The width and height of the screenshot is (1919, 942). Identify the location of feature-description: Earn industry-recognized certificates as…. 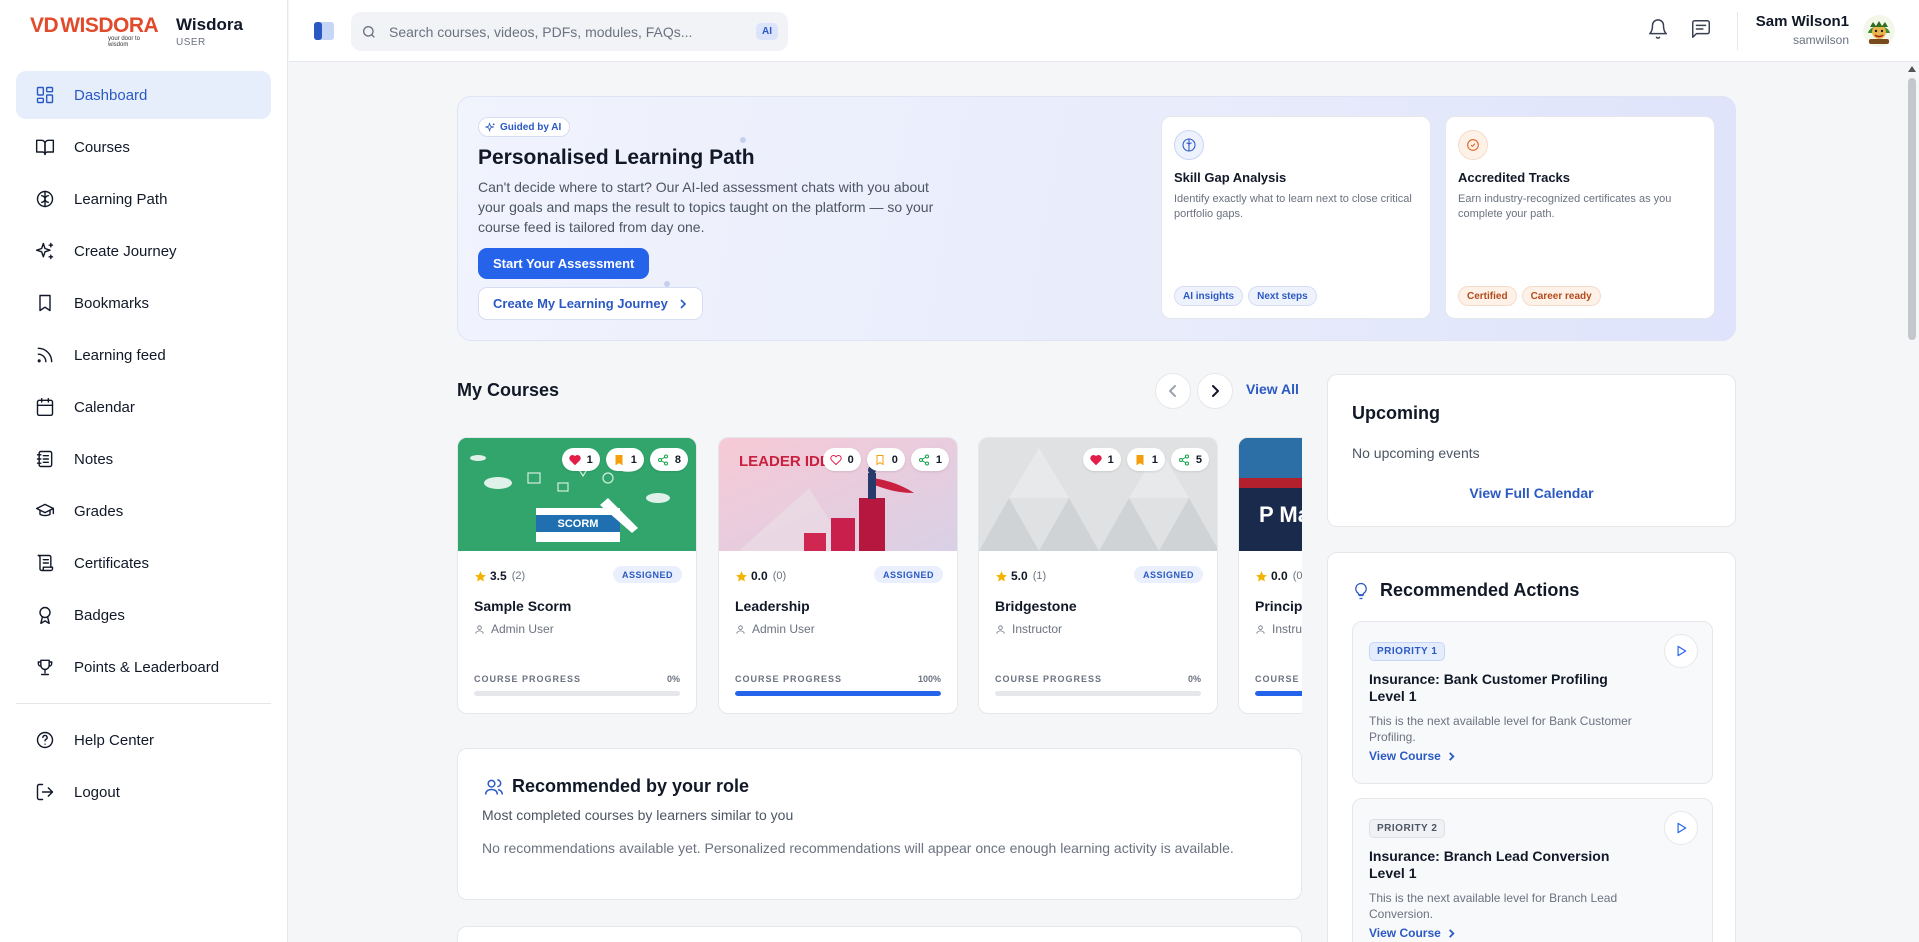
(1565, 206).